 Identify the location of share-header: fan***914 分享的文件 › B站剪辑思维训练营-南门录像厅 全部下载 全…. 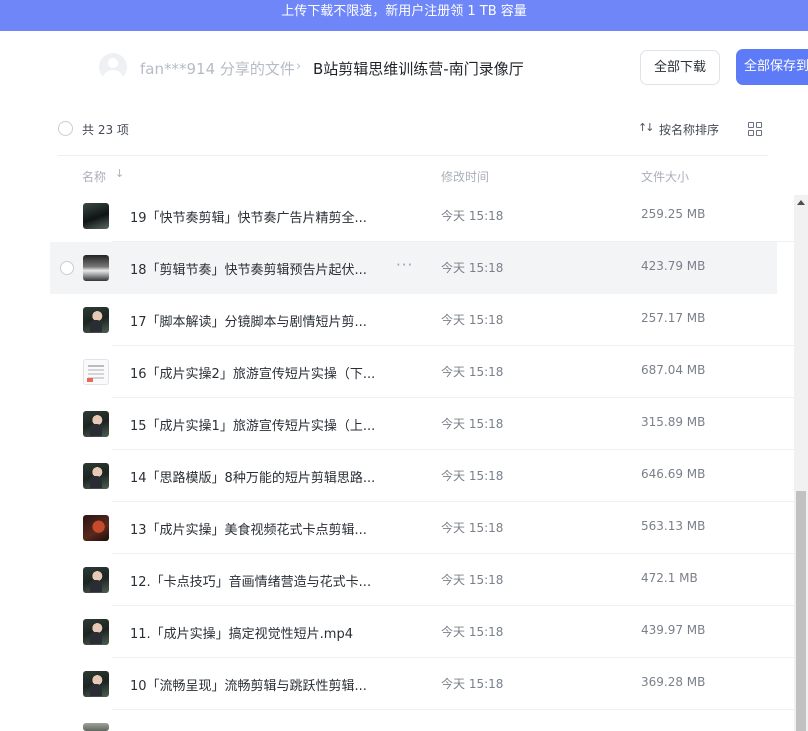
(404, 70).